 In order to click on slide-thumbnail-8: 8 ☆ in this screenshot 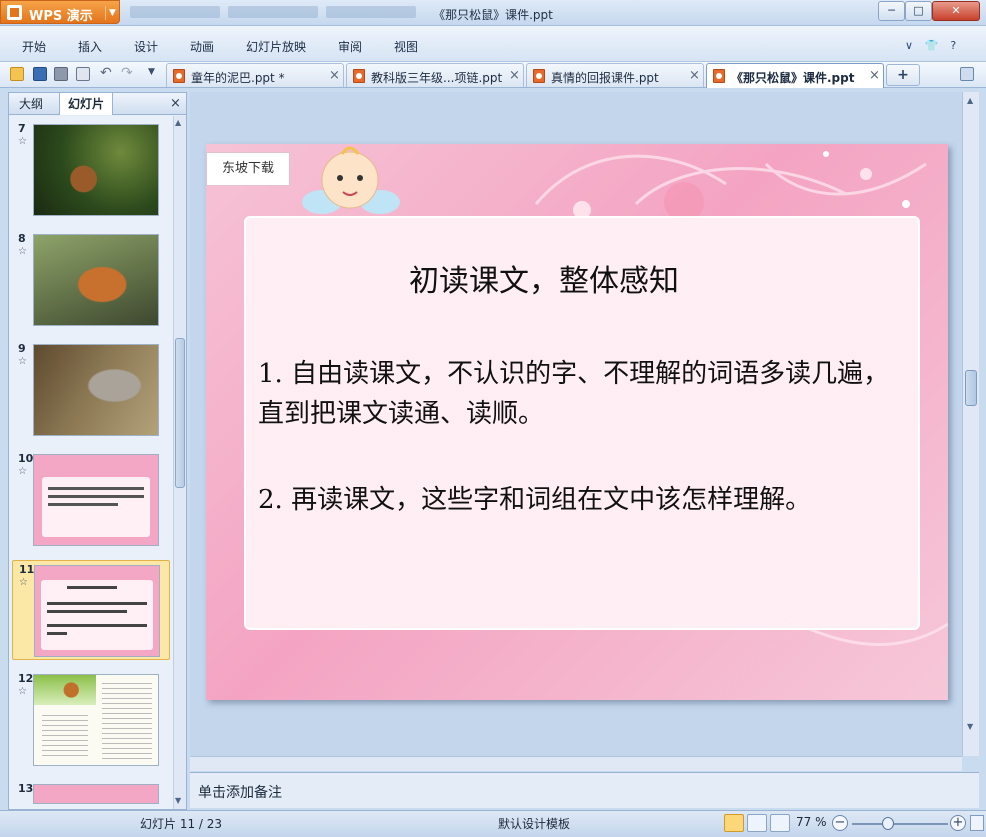, I will do `click(91, 280)`.